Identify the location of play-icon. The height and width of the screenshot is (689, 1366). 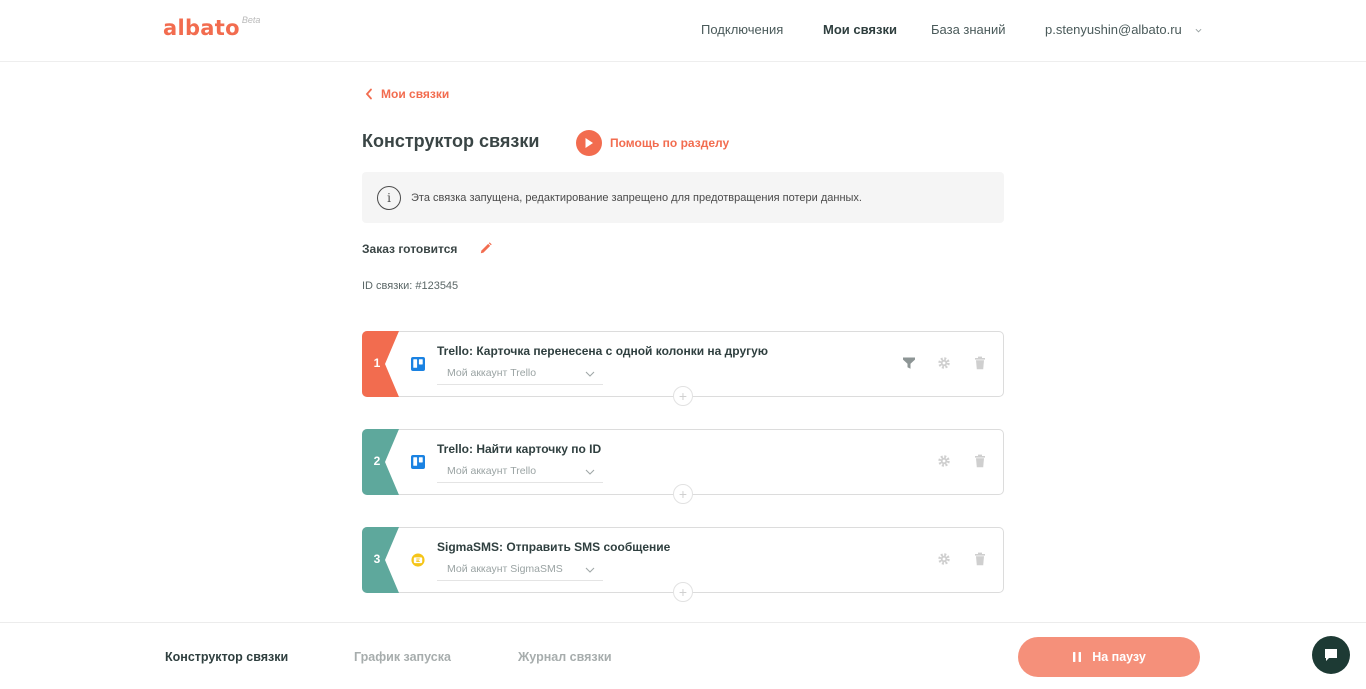
(589, 143).